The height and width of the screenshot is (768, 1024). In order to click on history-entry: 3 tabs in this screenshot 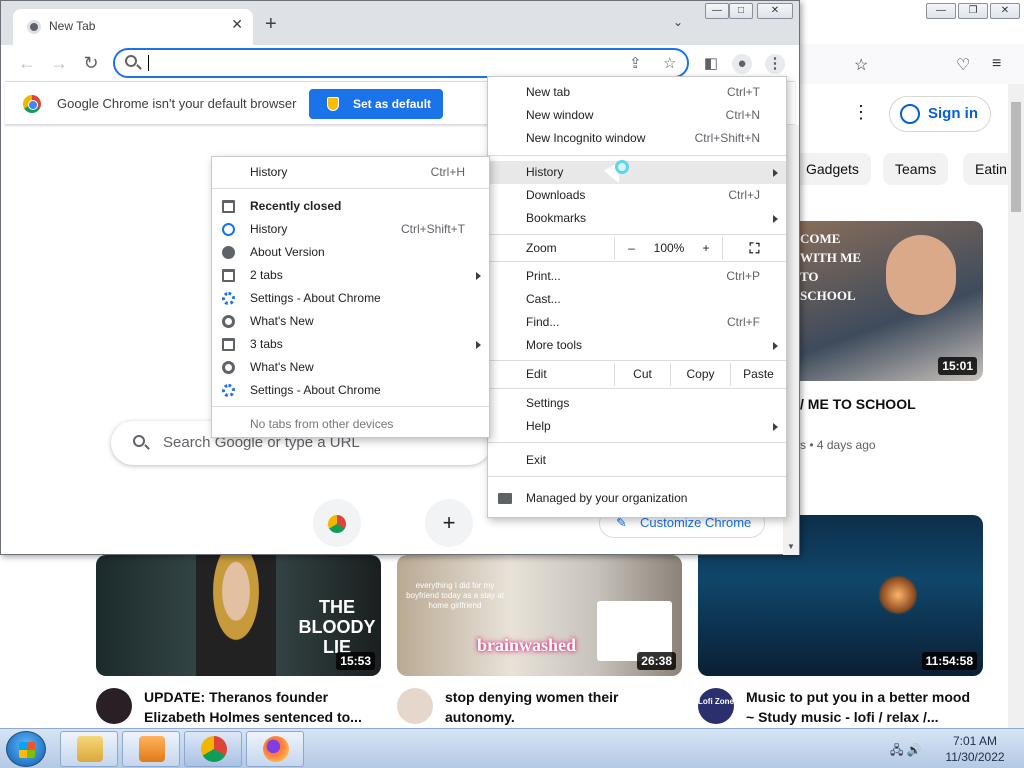, I will do `click(350, 344)`.